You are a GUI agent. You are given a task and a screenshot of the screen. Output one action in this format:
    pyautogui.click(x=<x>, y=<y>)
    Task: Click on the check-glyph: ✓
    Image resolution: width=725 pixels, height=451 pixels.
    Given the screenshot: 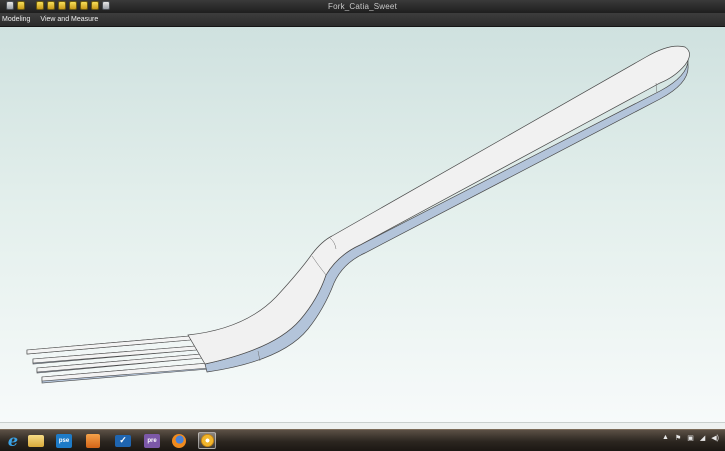 What is the action you would take?
    pyautogui.click(x=123, y=440)
    